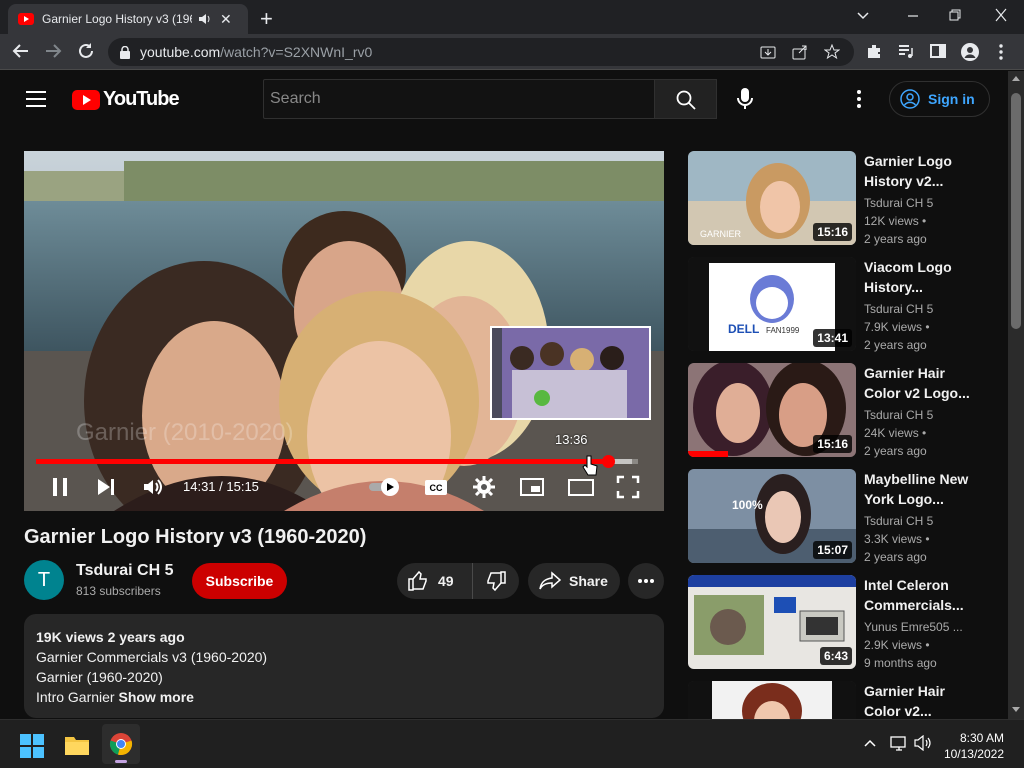  I want to click on youtube-favicon-icon, so click(26, 19).